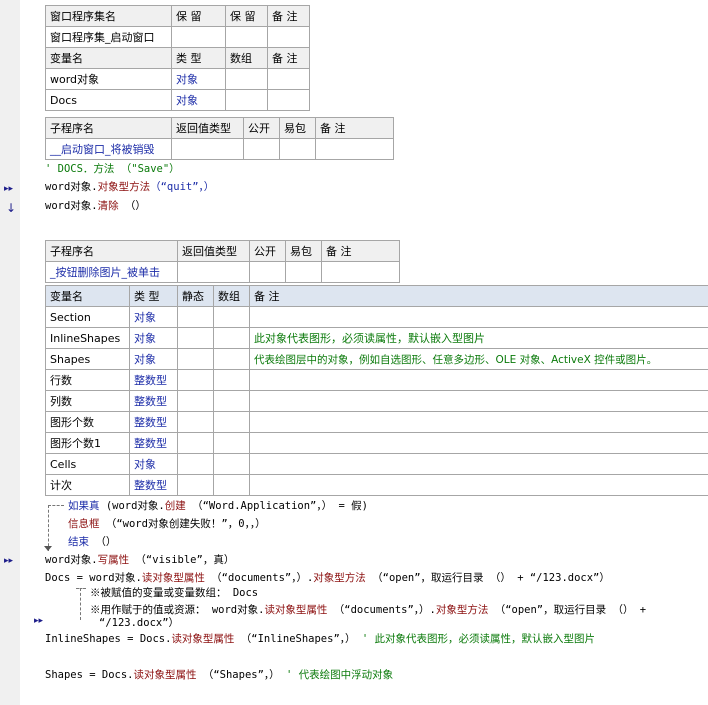 The height and width of the screenshot is (705, 708). I want to click on table-row: 计次 整数型, so click(376, 485).